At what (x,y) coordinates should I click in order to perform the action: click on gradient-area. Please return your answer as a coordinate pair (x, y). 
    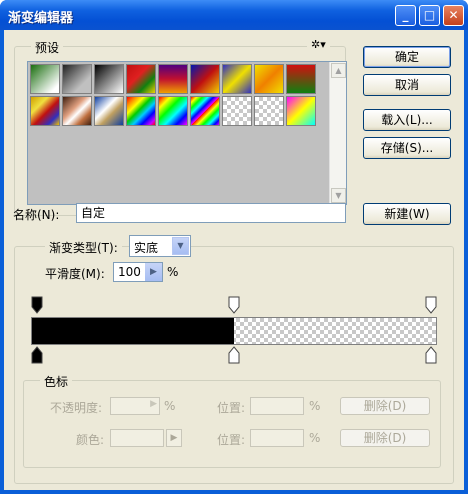
    Looking at the image, I should click on (234, 332).